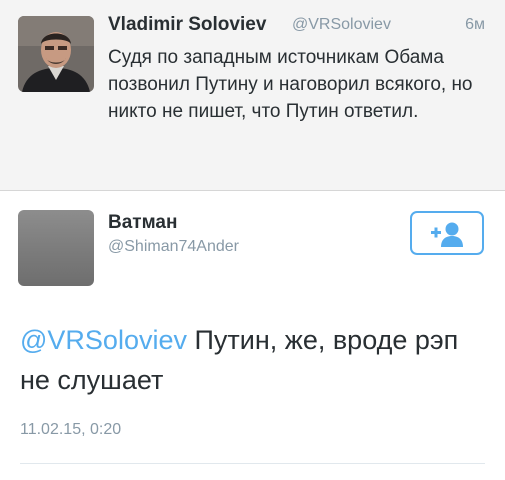  Describe the element at coordinates (341, 25) in the screenshot. I see `author-handle: @VRSoloviev` at that location.